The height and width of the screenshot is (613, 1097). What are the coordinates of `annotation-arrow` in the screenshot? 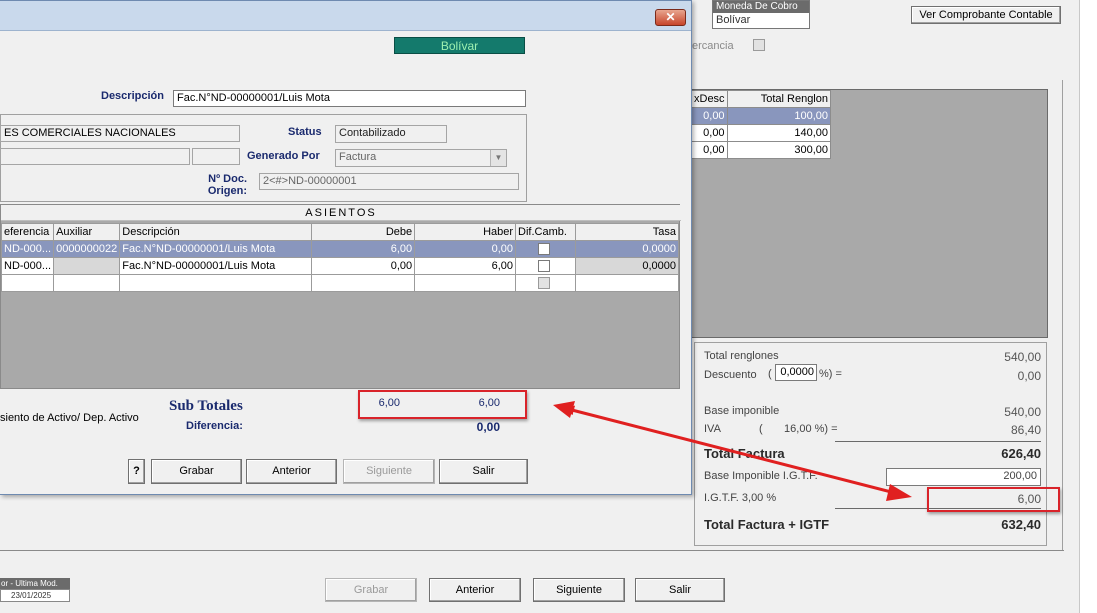 It's located at (732, 451).